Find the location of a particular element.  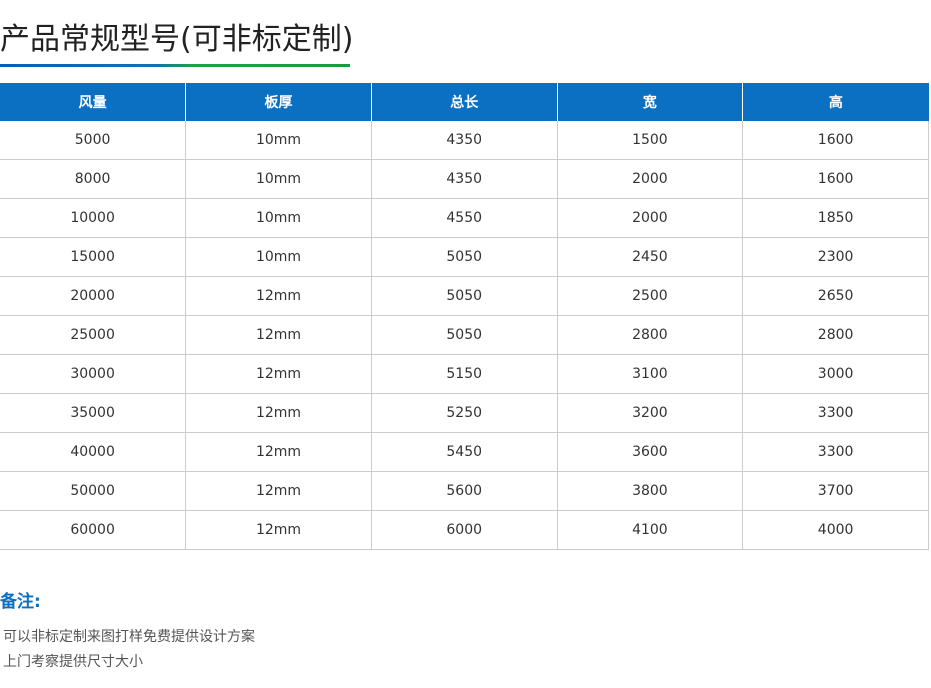

table-cell-width: 4100 is located at coordinates (649, 530).